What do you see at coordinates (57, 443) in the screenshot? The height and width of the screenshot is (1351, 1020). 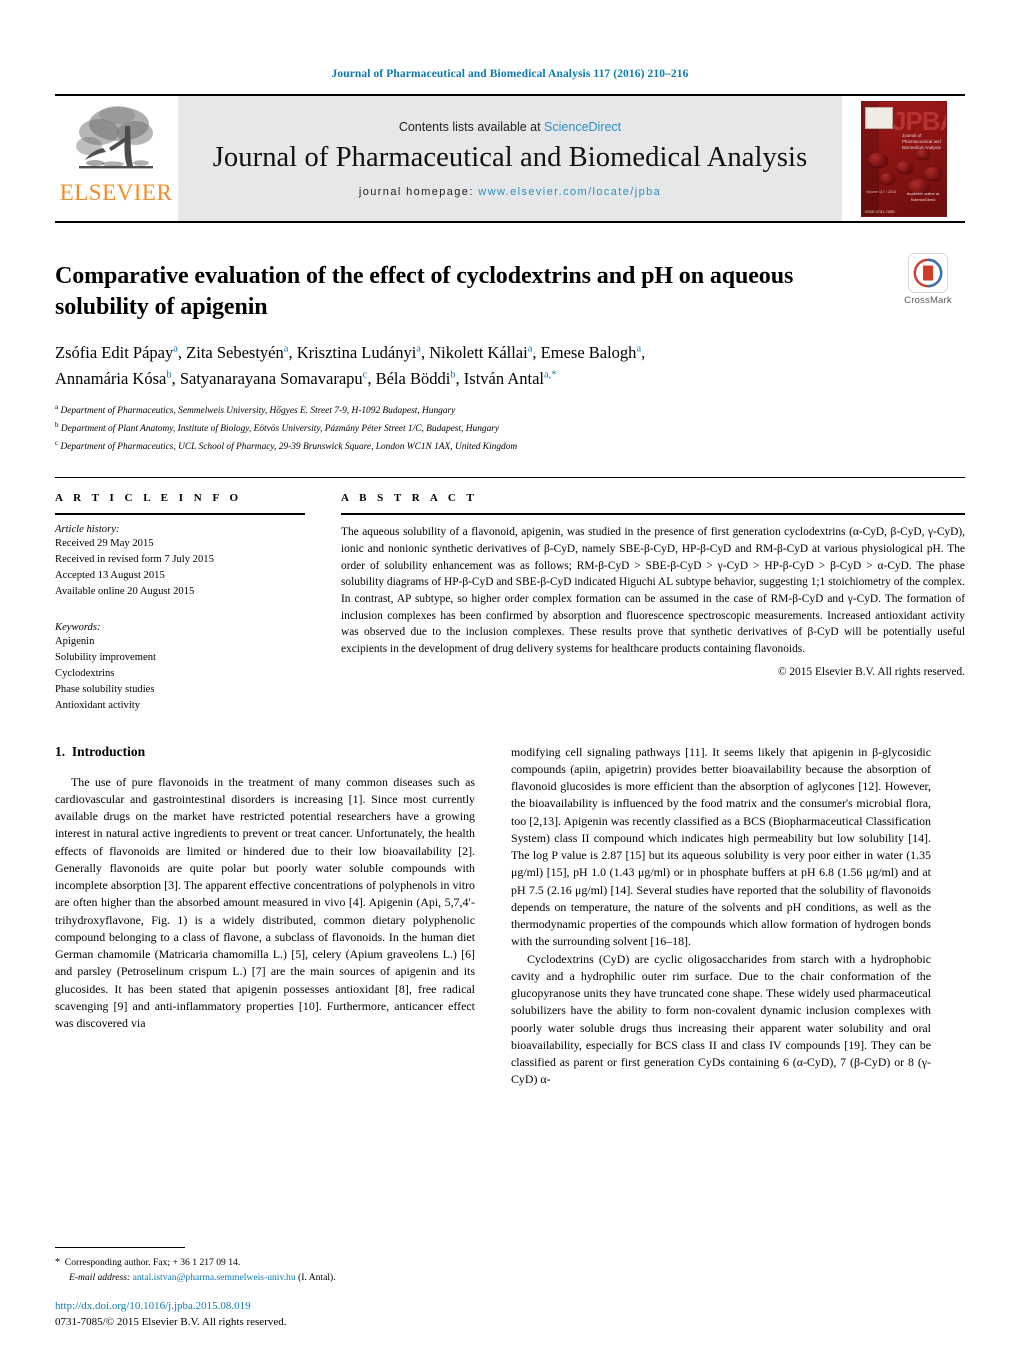 I see `affiliation-marker: c` at bounding box center [57, 443].